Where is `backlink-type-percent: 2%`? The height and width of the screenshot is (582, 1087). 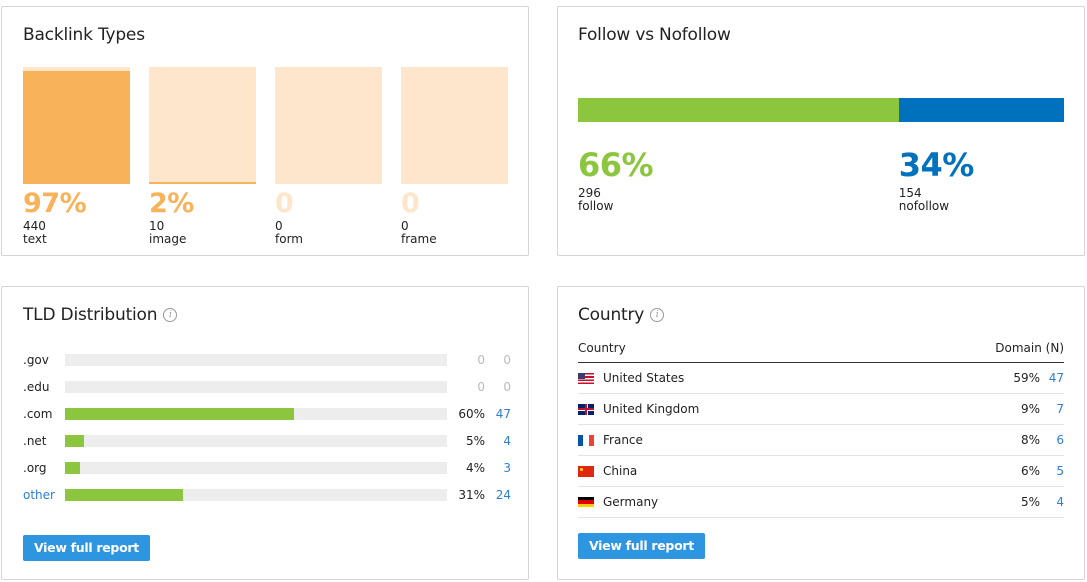 backlink-type-percent: 2% is located at coordinates (171, 203).